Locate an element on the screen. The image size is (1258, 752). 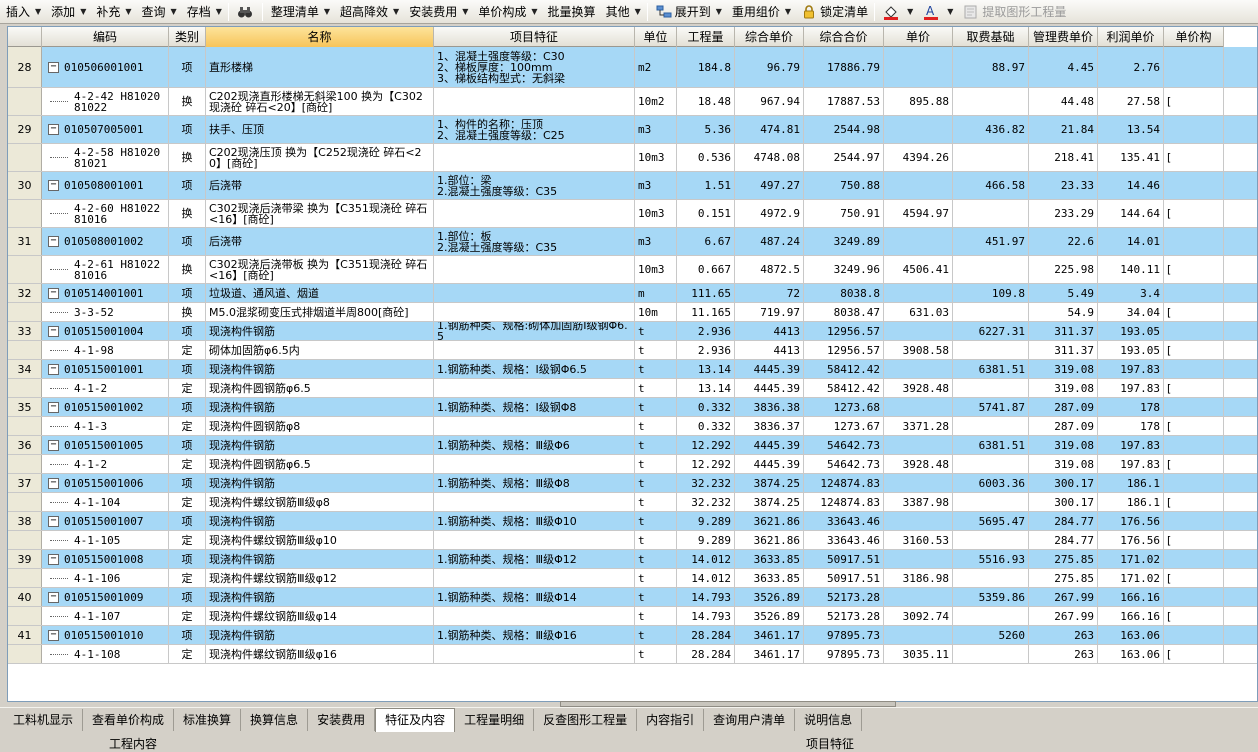
cell-seq: 35 is located at coordinates (25, 407).